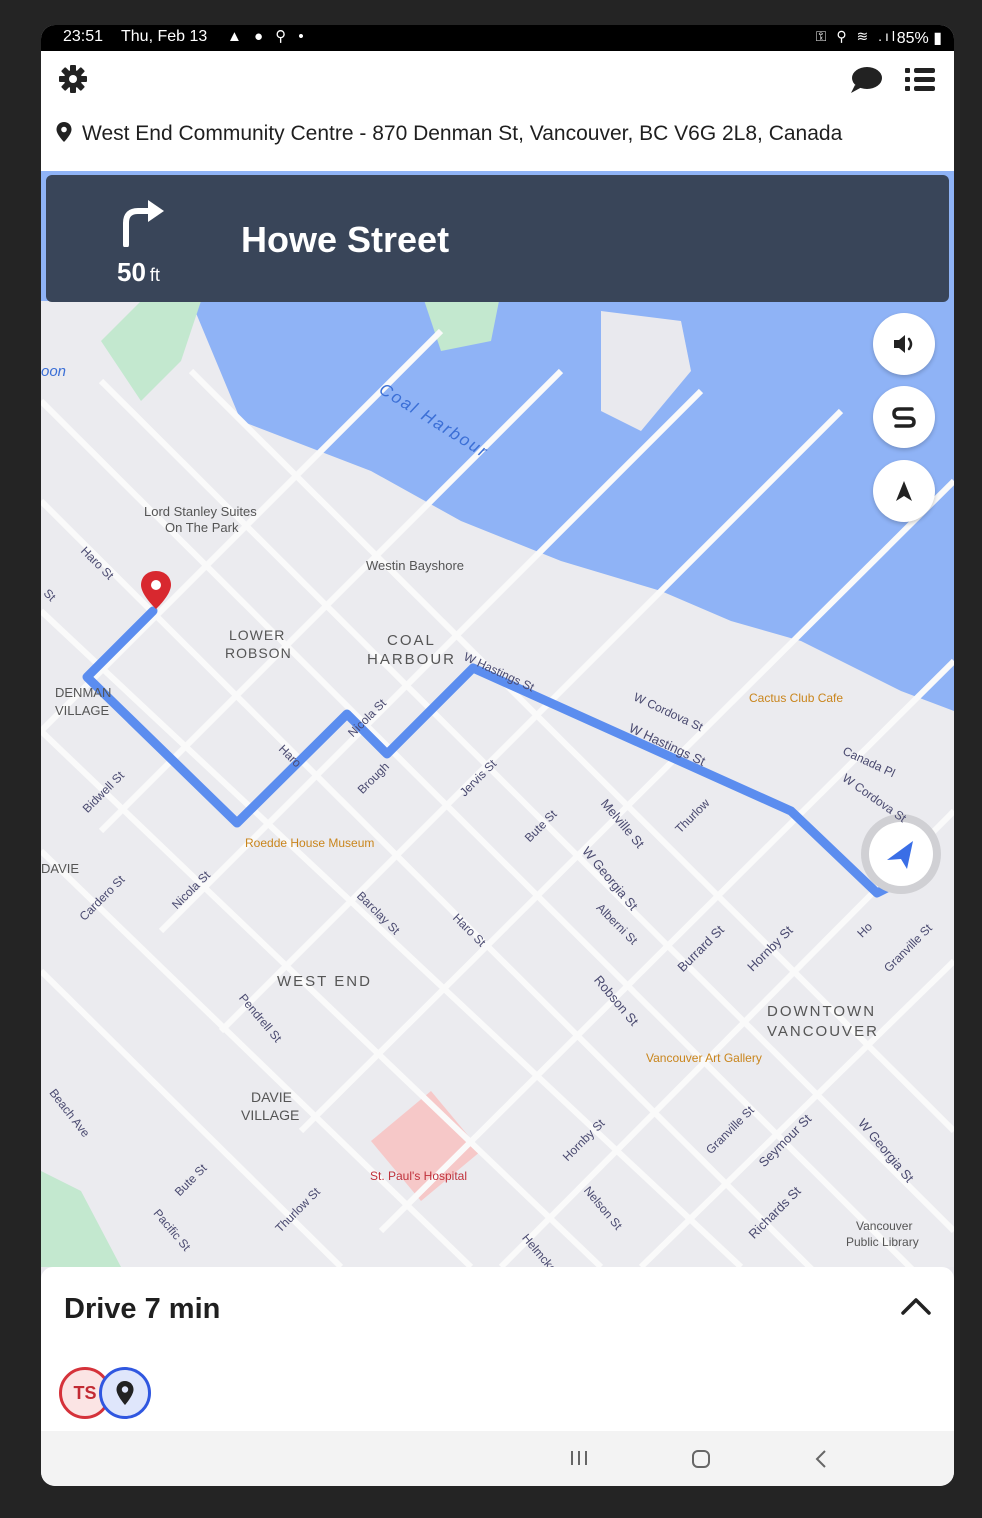 The width and height of the screenshot is (982, 1518). I want to click on map-label-denman-village-2: VILLAGE, so click(82, 710).